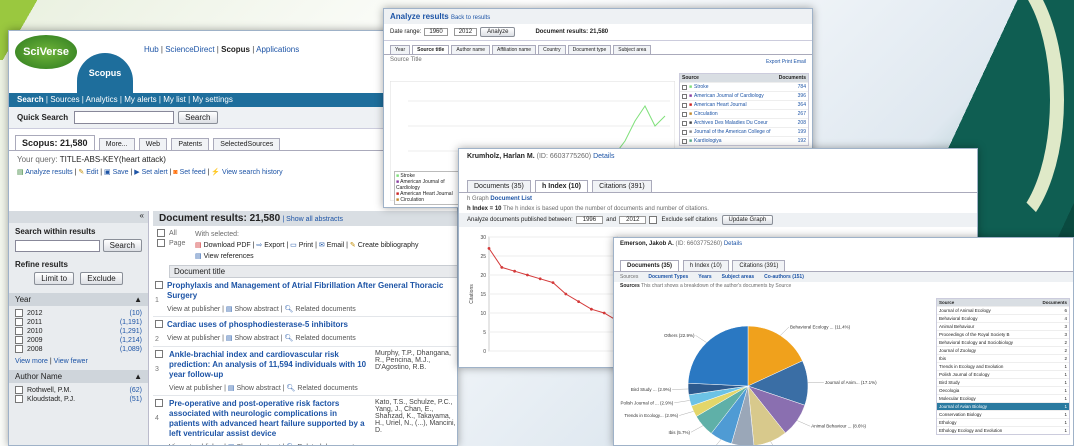 This screenshot has width=1074, height=446. I want to click on select-page-checkbox, so click(161, 243).